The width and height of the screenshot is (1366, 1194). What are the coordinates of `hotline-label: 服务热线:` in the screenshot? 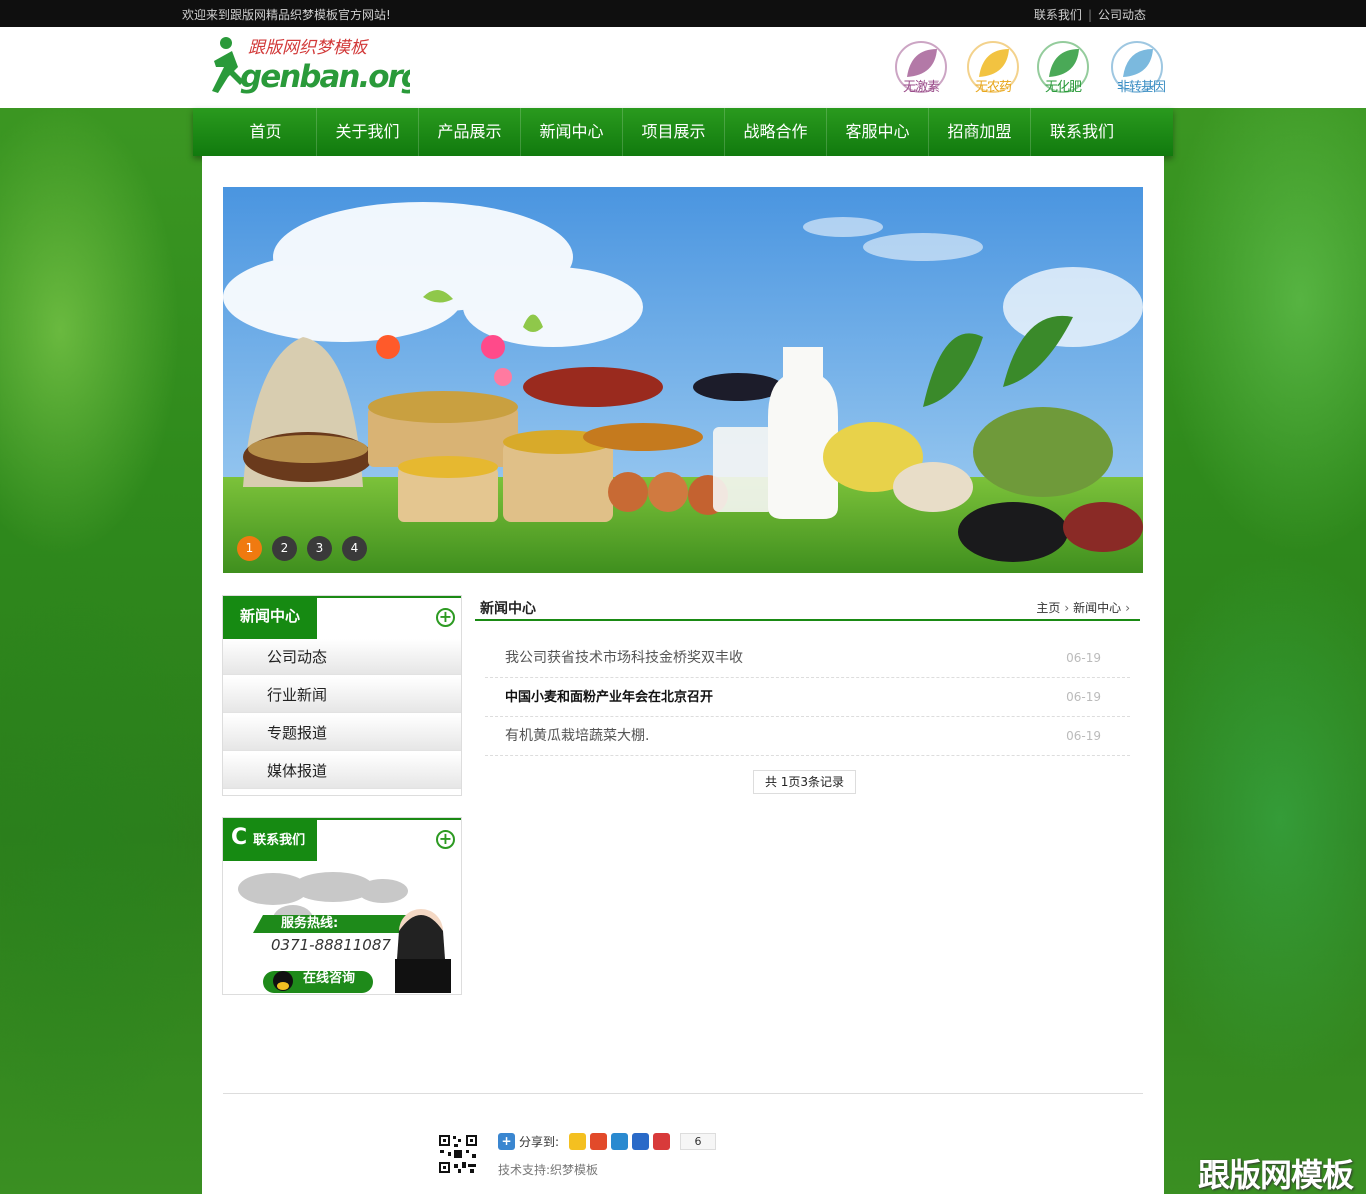 It's located at (310, 923).